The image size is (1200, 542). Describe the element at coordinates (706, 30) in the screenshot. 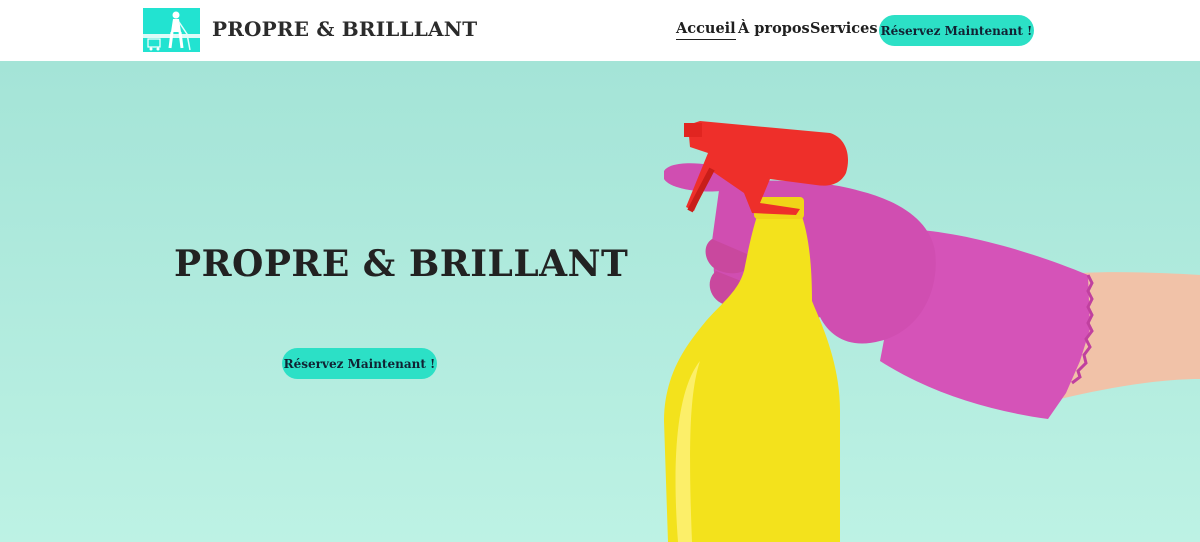

I see `nav-link-home: Accueil` at that location.